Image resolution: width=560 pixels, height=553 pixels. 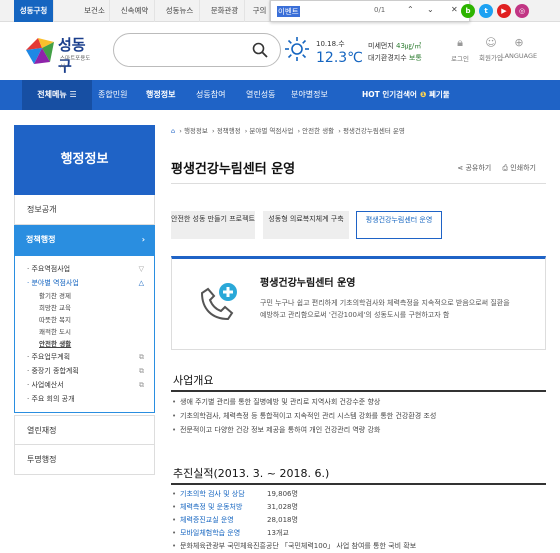 What do you see at coordinates (34, 11) in the screenshot?
I see `tab-seongdong-gu: 성동구청` at bounding box center [34, 11].